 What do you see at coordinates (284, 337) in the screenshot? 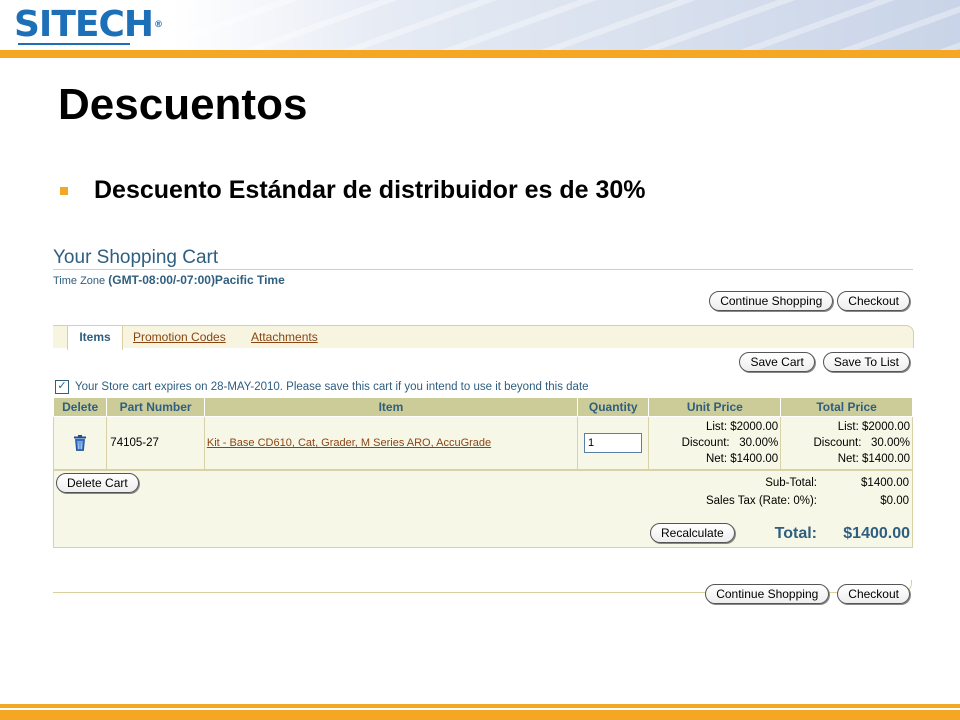
I see `tab-attachments: Attachments` at bounding box center [284, 337].